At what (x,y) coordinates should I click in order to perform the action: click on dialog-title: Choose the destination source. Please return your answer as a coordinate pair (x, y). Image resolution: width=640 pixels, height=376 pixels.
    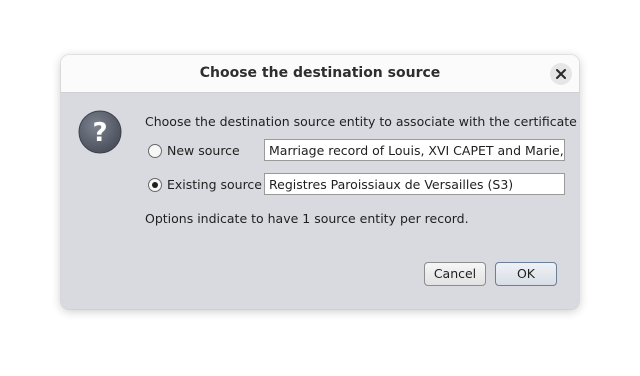
    Looking at the image, I should click on (320, 73).